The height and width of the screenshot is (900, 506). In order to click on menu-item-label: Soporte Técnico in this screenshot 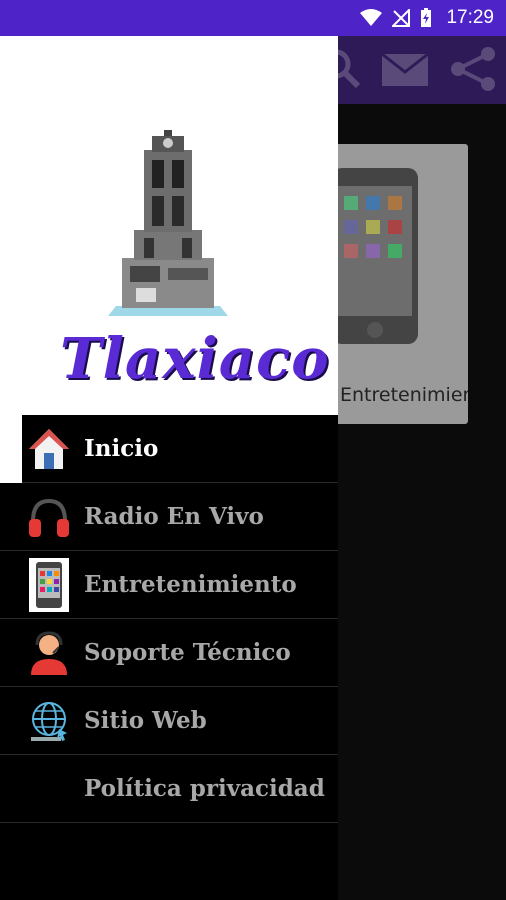, I will do `click(187, 652)`.